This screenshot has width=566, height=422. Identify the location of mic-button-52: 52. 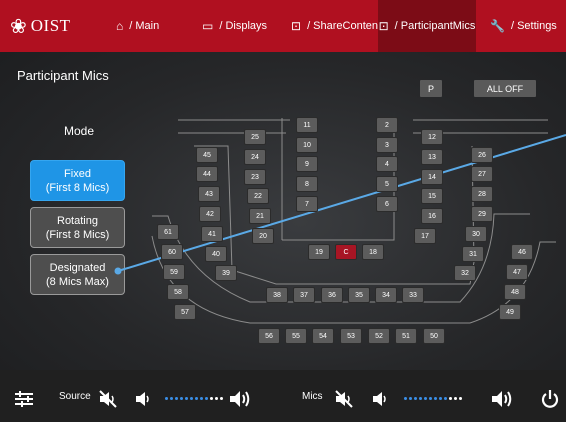
(379, 336).